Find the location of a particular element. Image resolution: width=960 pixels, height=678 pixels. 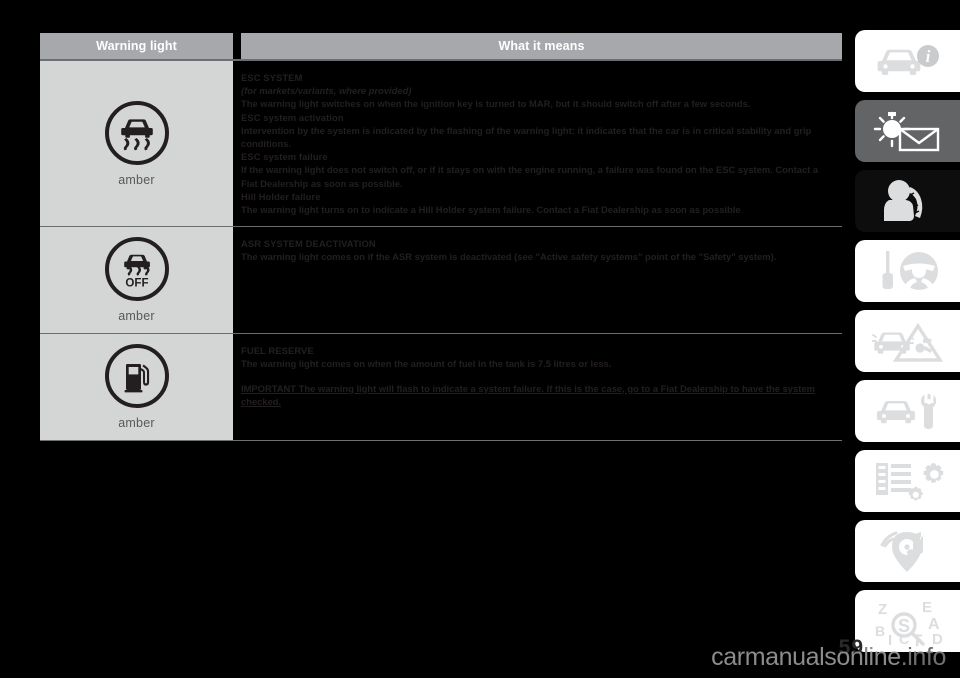

section-subheading: ESC system activation is located at coordinates (292, 117).